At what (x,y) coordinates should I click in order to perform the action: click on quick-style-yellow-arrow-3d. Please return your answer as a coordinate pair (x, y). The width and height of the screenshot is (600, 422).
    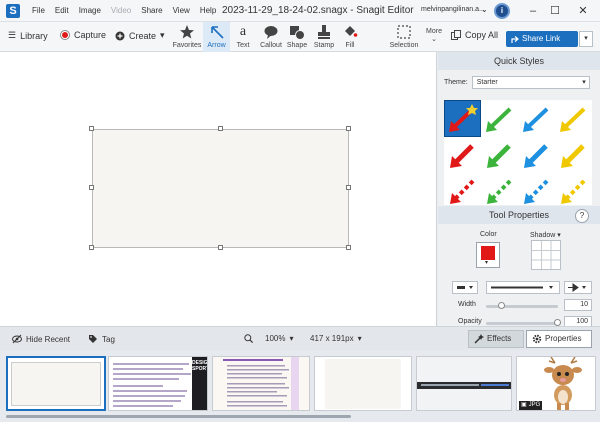
    Looking at the image, I should click on (573, 154).